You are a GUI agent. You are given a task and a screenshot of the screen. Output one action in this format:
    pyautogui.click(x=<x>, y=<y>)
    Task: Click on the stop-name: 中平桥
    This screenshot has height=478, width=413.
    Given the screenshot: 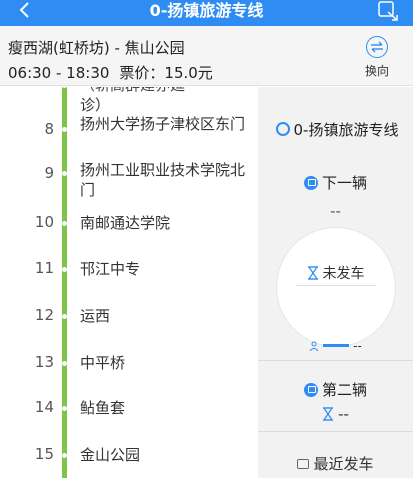 What is the action you would take?
    pyautogui.click(x=103, y=363)
    